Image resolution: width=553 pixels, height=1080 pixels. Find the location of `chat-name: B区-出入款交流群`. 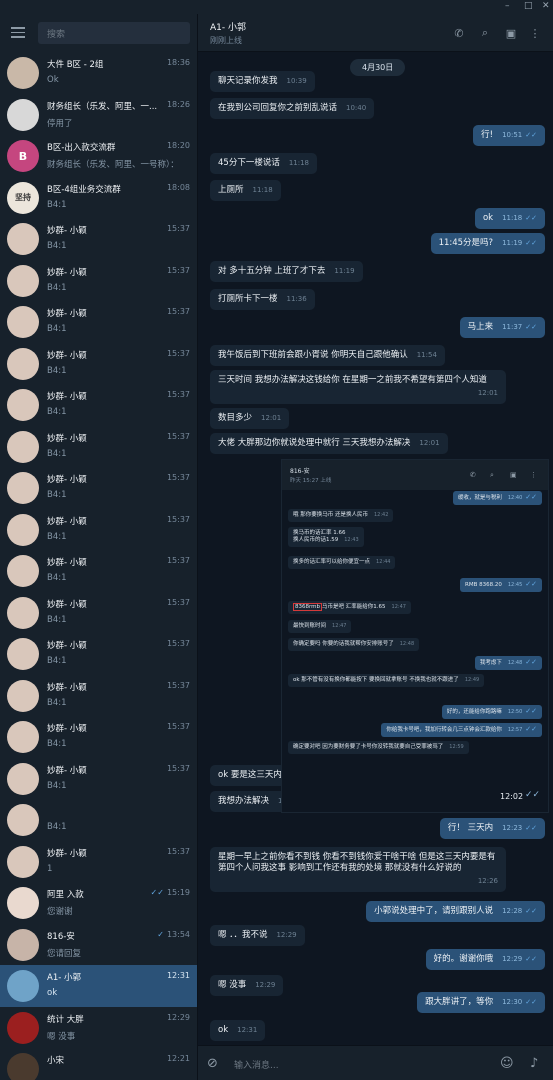

chat-name: B区-出入款交流群 is located at coordinates (81, 148).